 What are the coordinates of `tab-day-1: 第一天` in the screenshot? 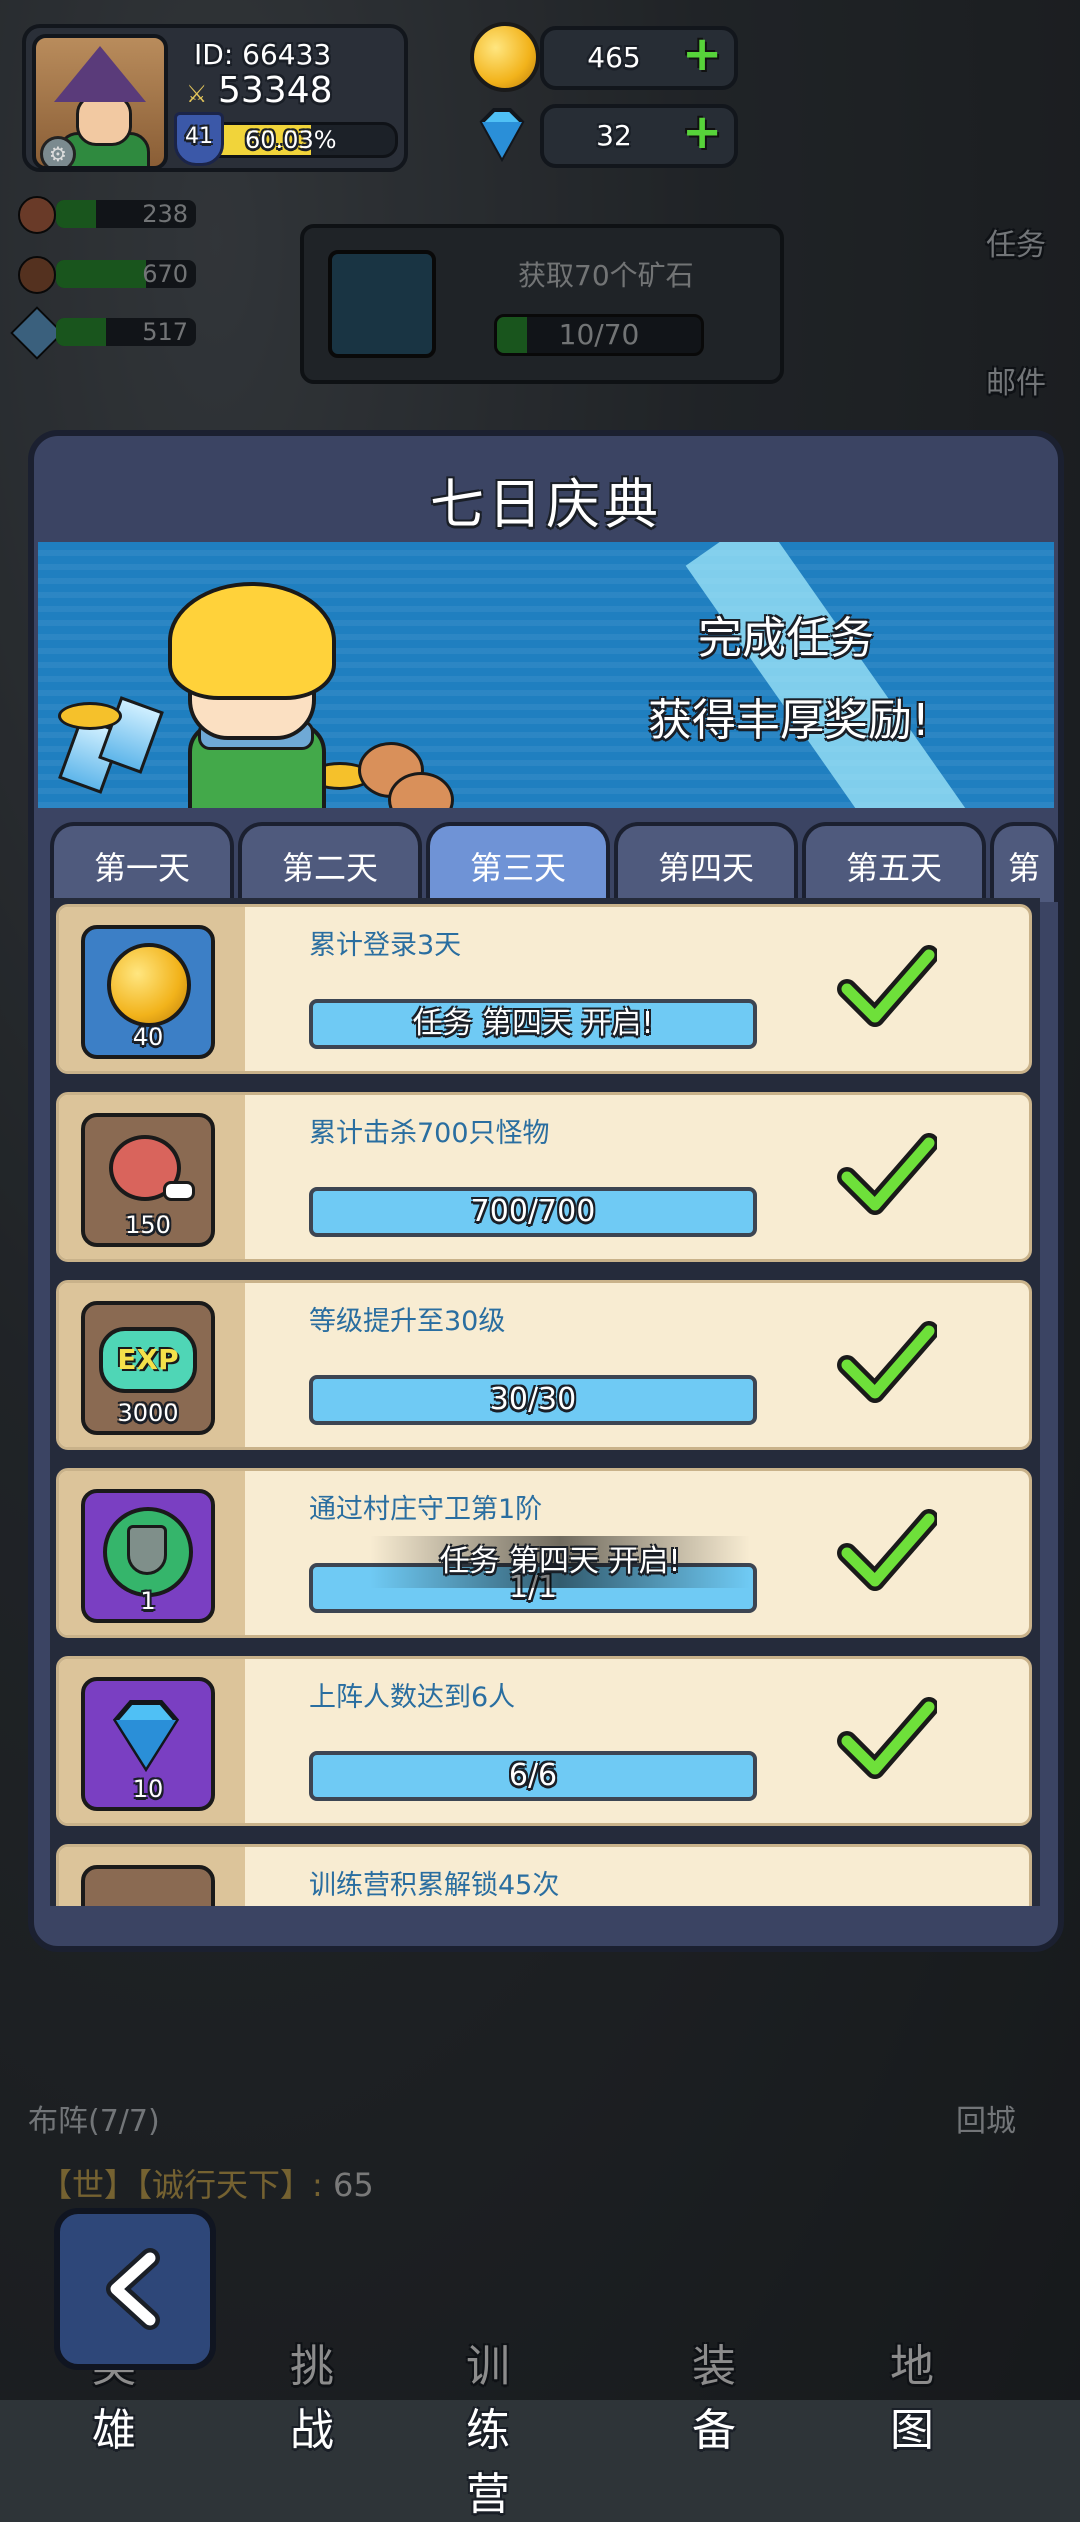 It's located at (142, 862).